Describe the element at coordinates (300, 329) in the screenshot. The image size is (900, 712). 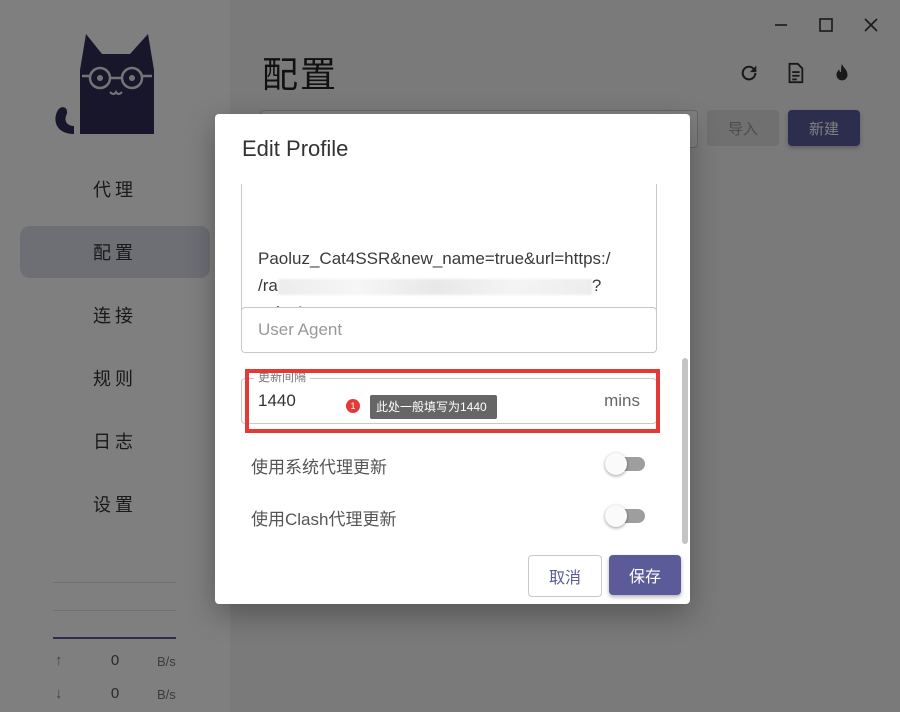
I see `user-agent-placeholder: User Agent` at that location.